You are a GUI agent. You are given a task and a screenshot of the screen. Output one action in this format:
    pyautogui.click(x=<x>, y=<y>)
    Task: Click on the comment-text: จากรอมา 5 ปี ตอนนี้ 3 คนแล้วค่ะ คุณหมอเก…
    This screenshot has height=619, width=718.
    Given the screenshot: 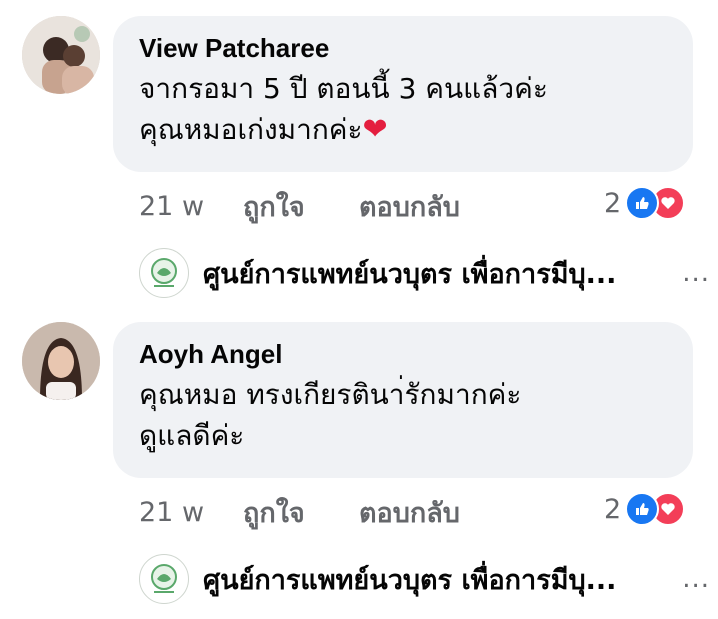 What is the action you would take?
    pyautogui.click(x=402, y=109)
    